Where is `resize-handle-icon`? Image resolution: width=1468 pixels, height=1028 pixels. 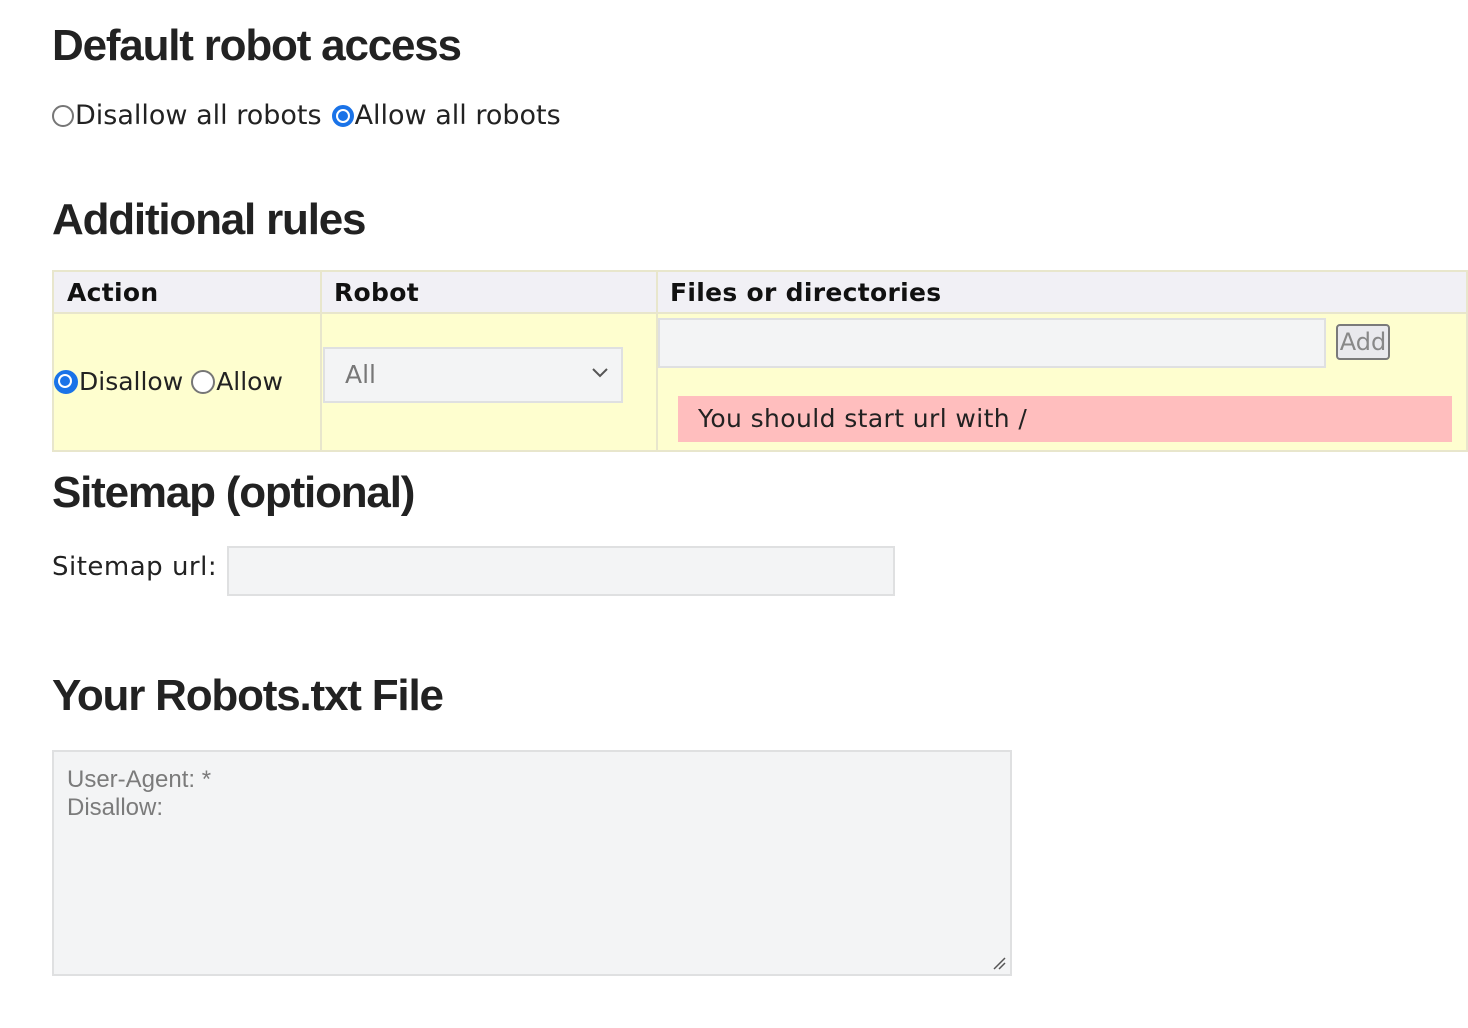 resize-handle-icon is located at coordinates (999, 963).